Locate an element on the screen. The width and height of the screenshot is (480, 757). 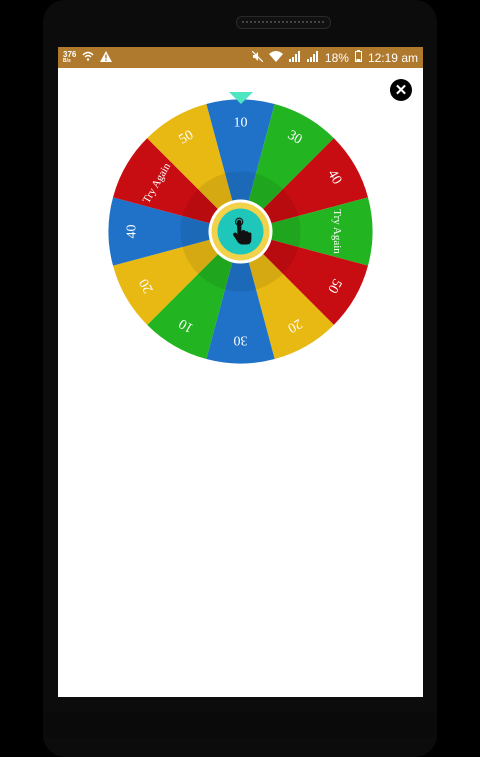
mute-icon is located at coordinates (257, 57).